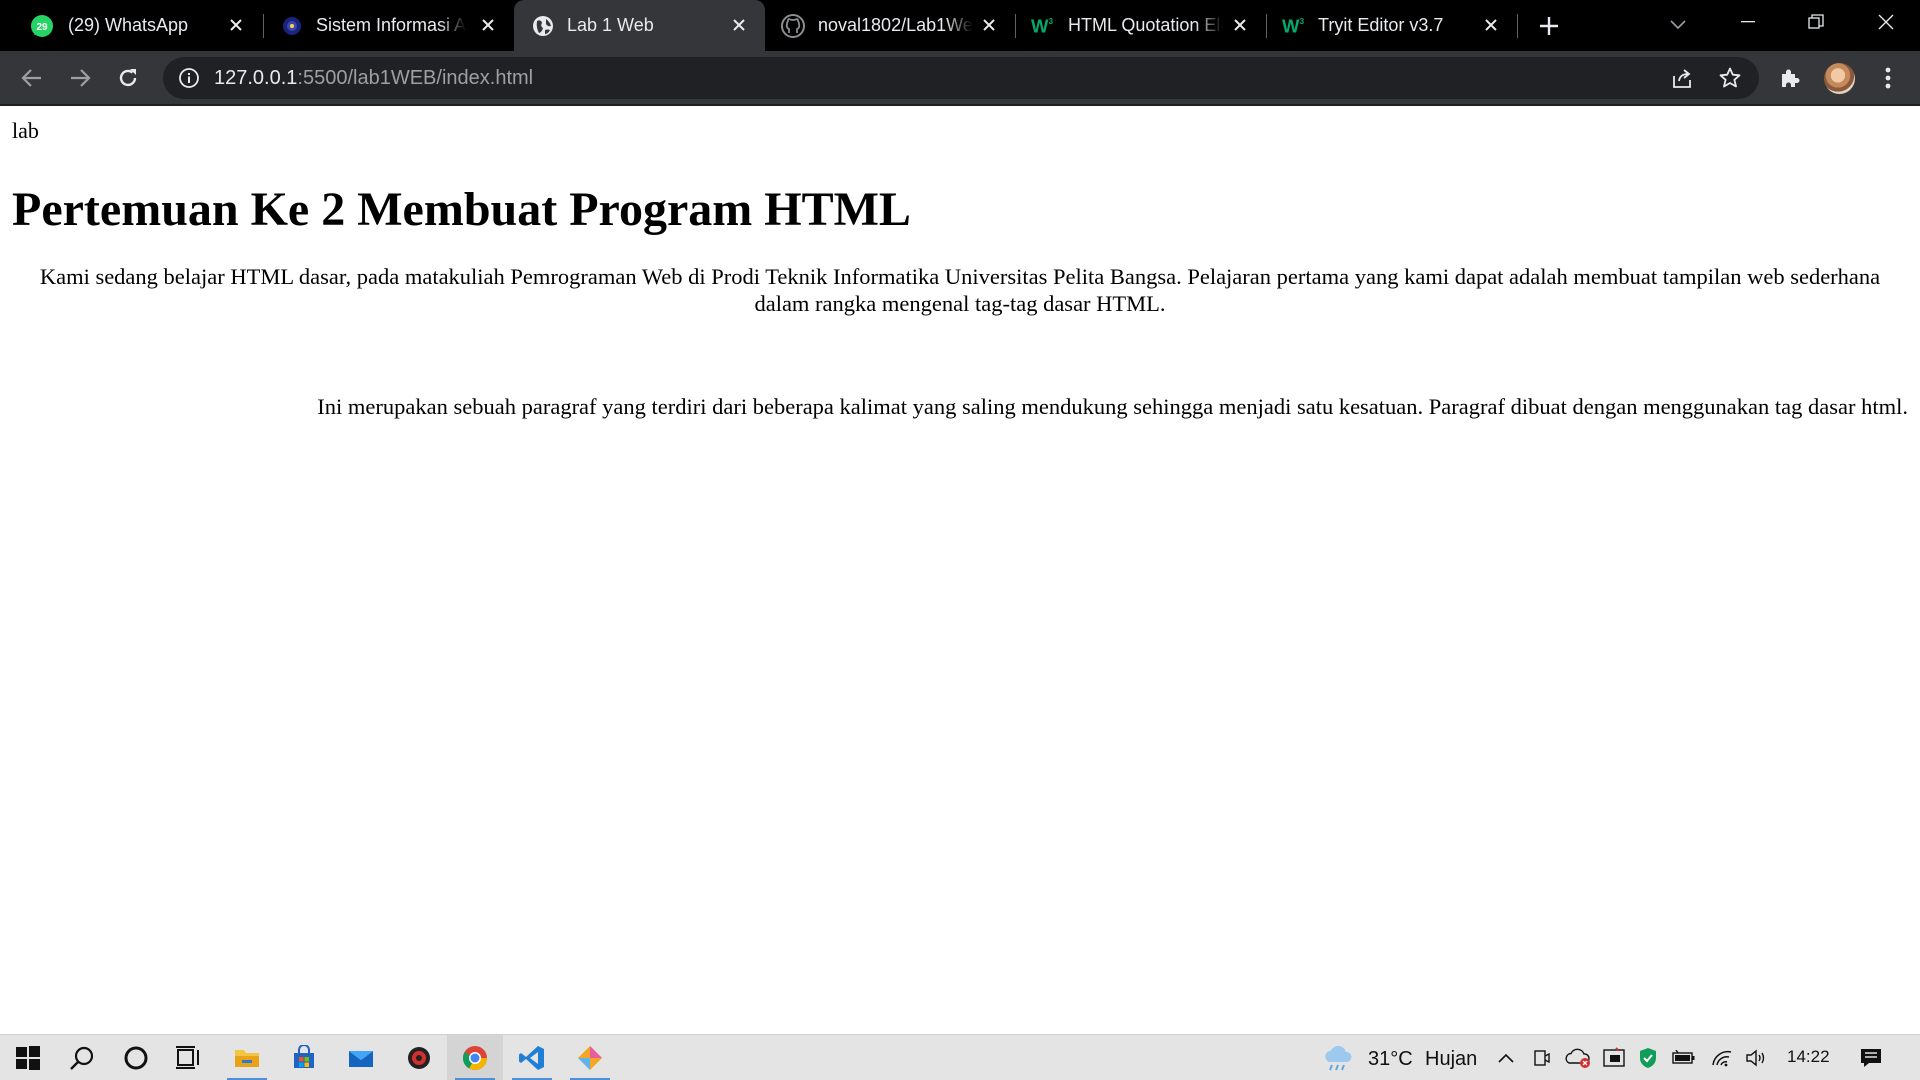  What do you see at coordinates (1888, 78) in the screenshot?
I see `browser-menu-icon` at bounding box center [1888, 78].